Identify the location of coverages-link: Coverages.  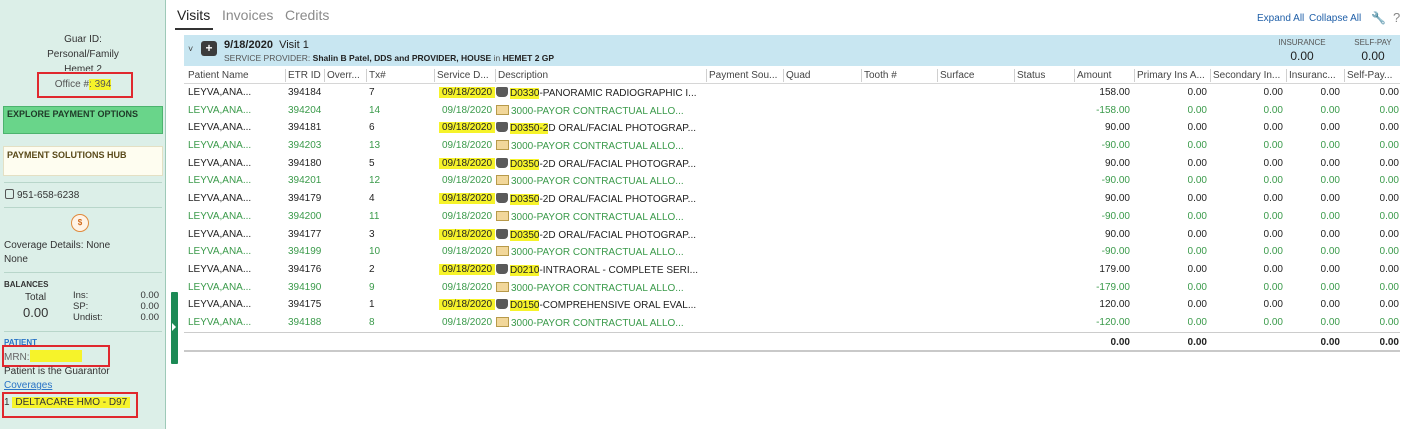
(28, 385).